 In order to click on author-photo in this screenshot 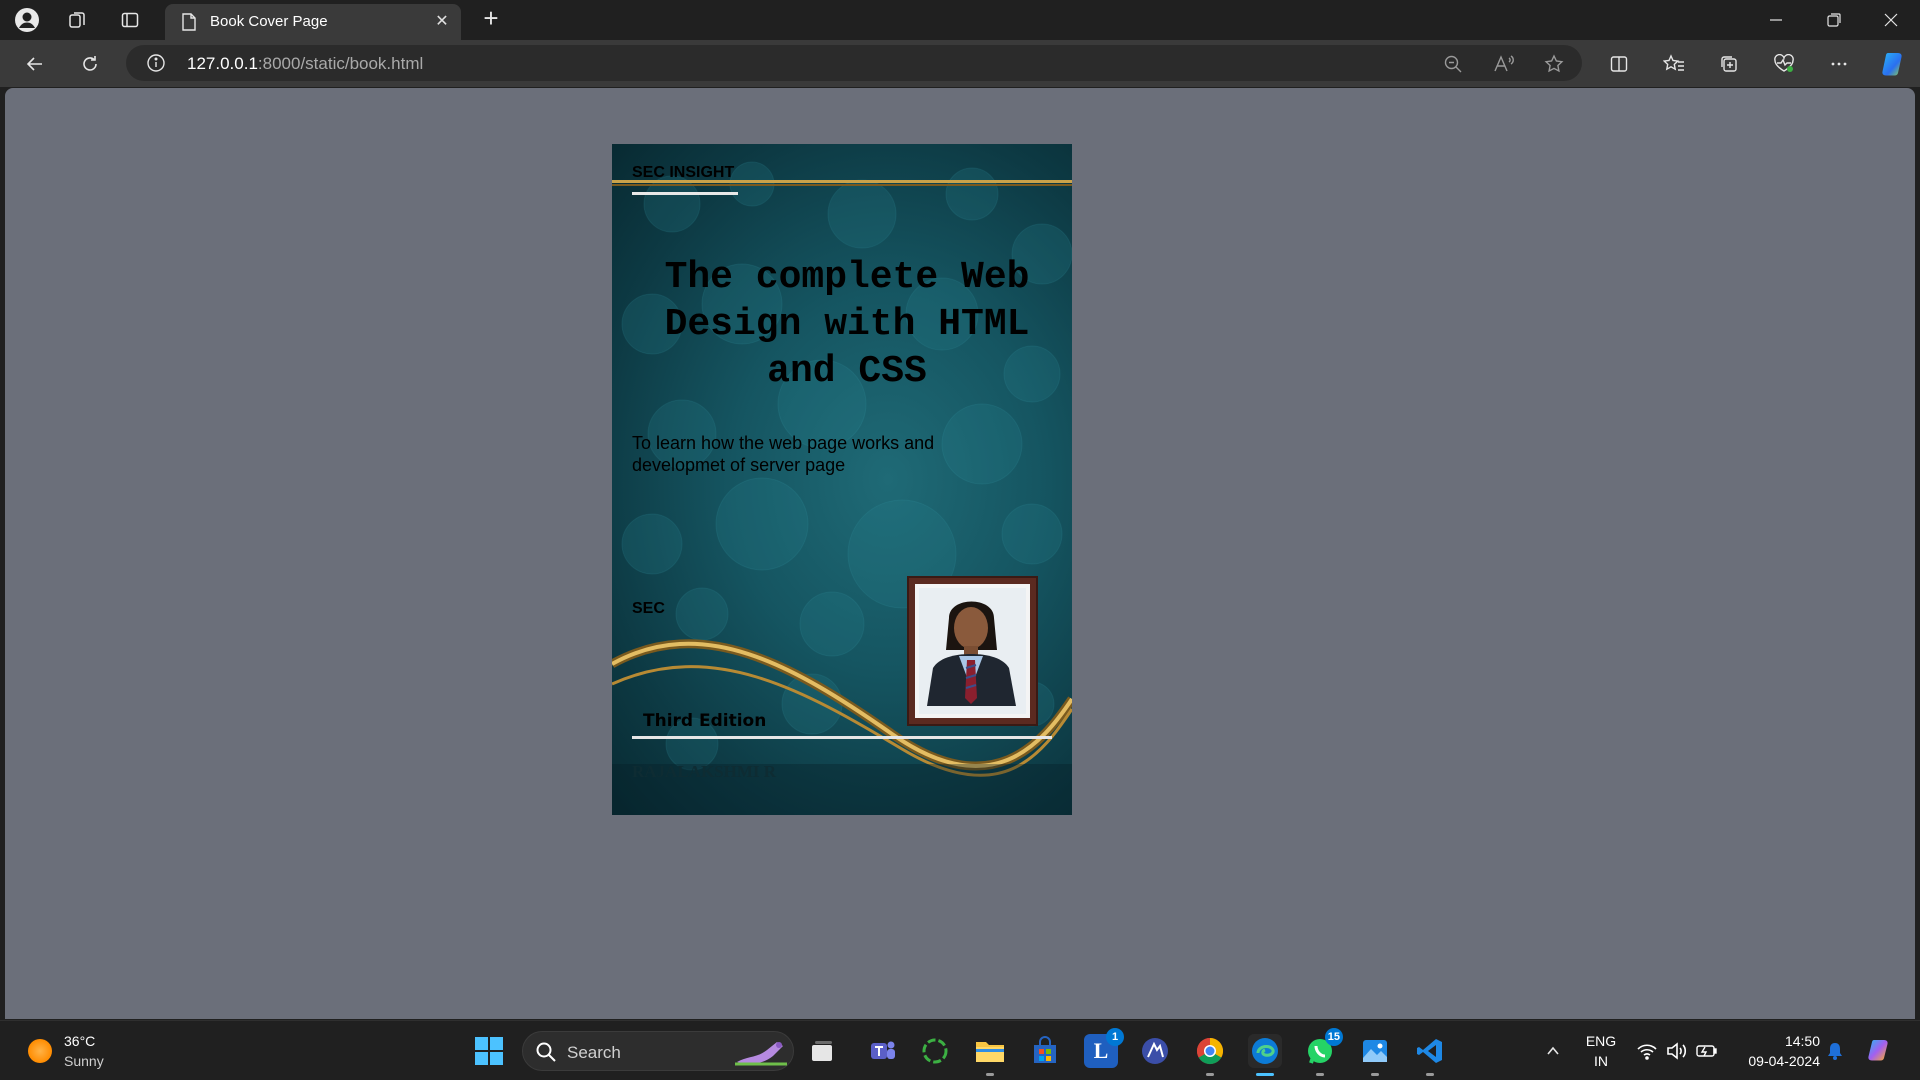, I will do `click(972, 651)`.